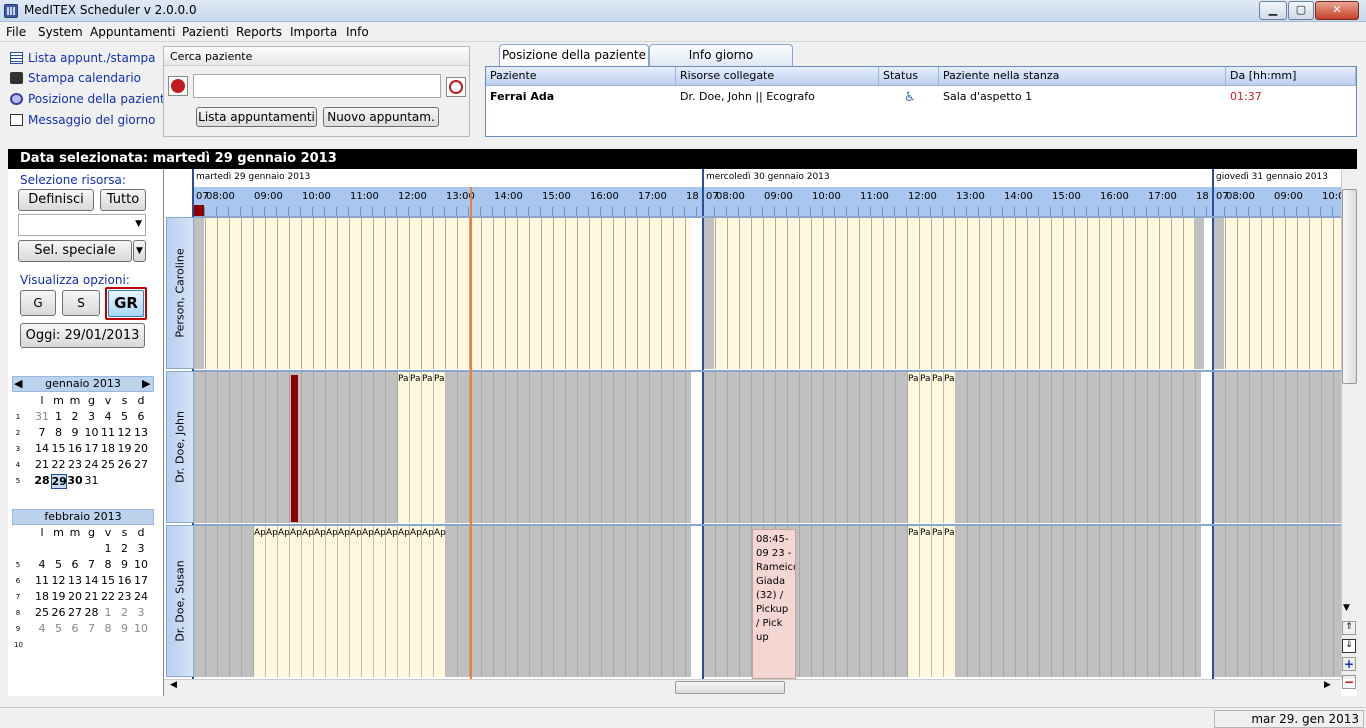 The height and width of the screenshot is (728, 1366). Describe the element at coordinates (1349, 664) in the screenshot. I see `zoom-in-icon: +` at that location.